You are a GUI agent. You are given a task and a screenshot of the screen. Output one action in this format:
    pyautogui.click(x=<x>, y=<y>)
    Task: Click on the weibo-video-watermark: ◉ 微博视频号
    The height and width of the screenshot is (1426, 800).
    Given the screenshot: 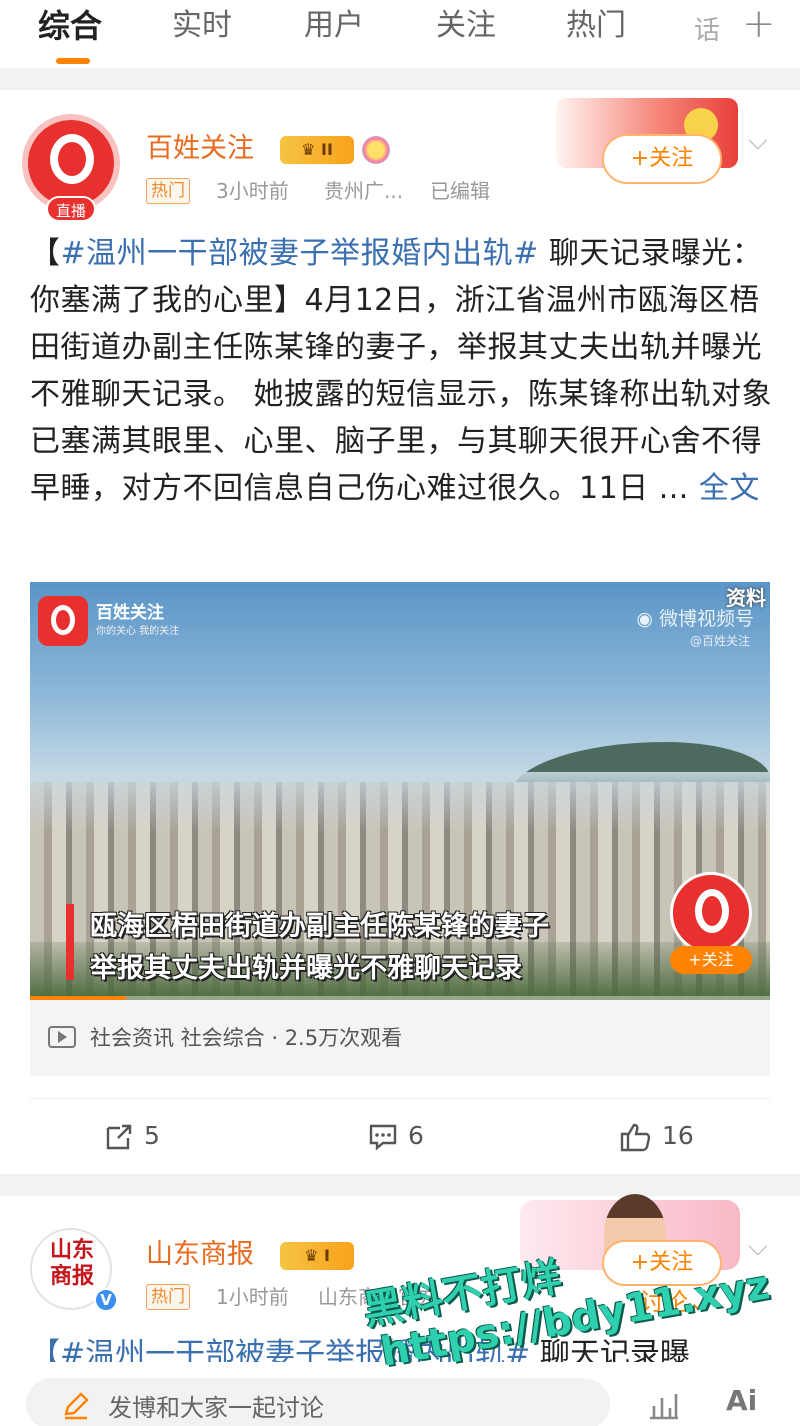 What is the action you would take?
    pyautogui.click(x=695, y=617)
    